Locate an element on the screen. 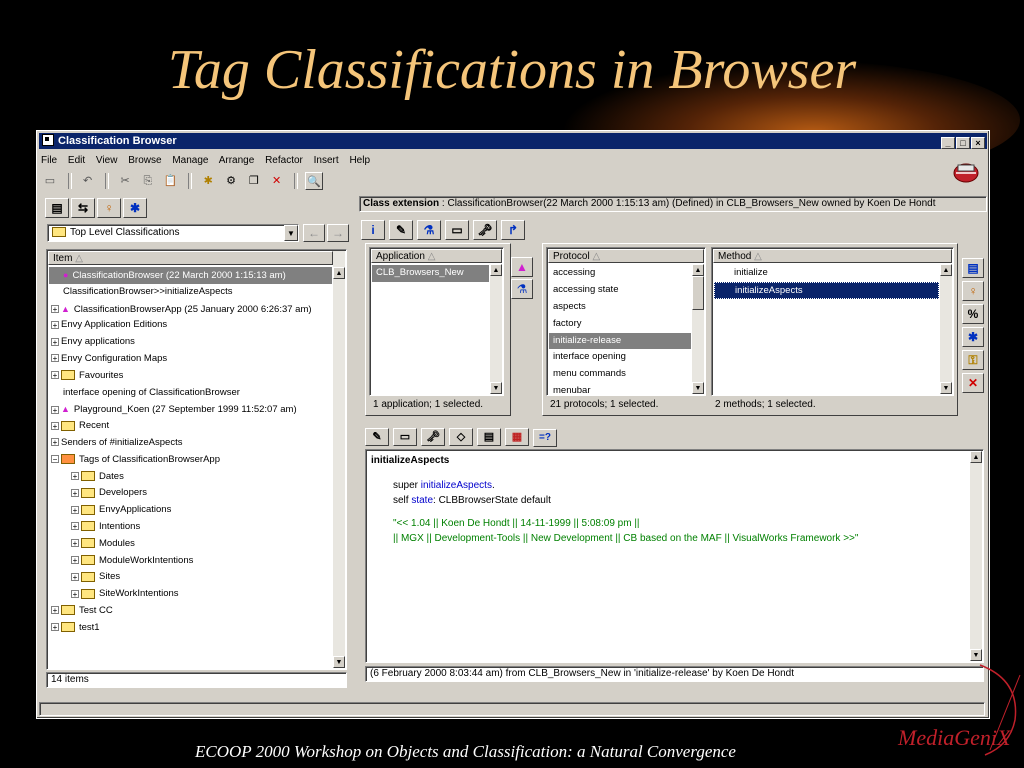 This screenshot has width=1024, height=768. list-item: aspects is located at coordinates (620, 307).